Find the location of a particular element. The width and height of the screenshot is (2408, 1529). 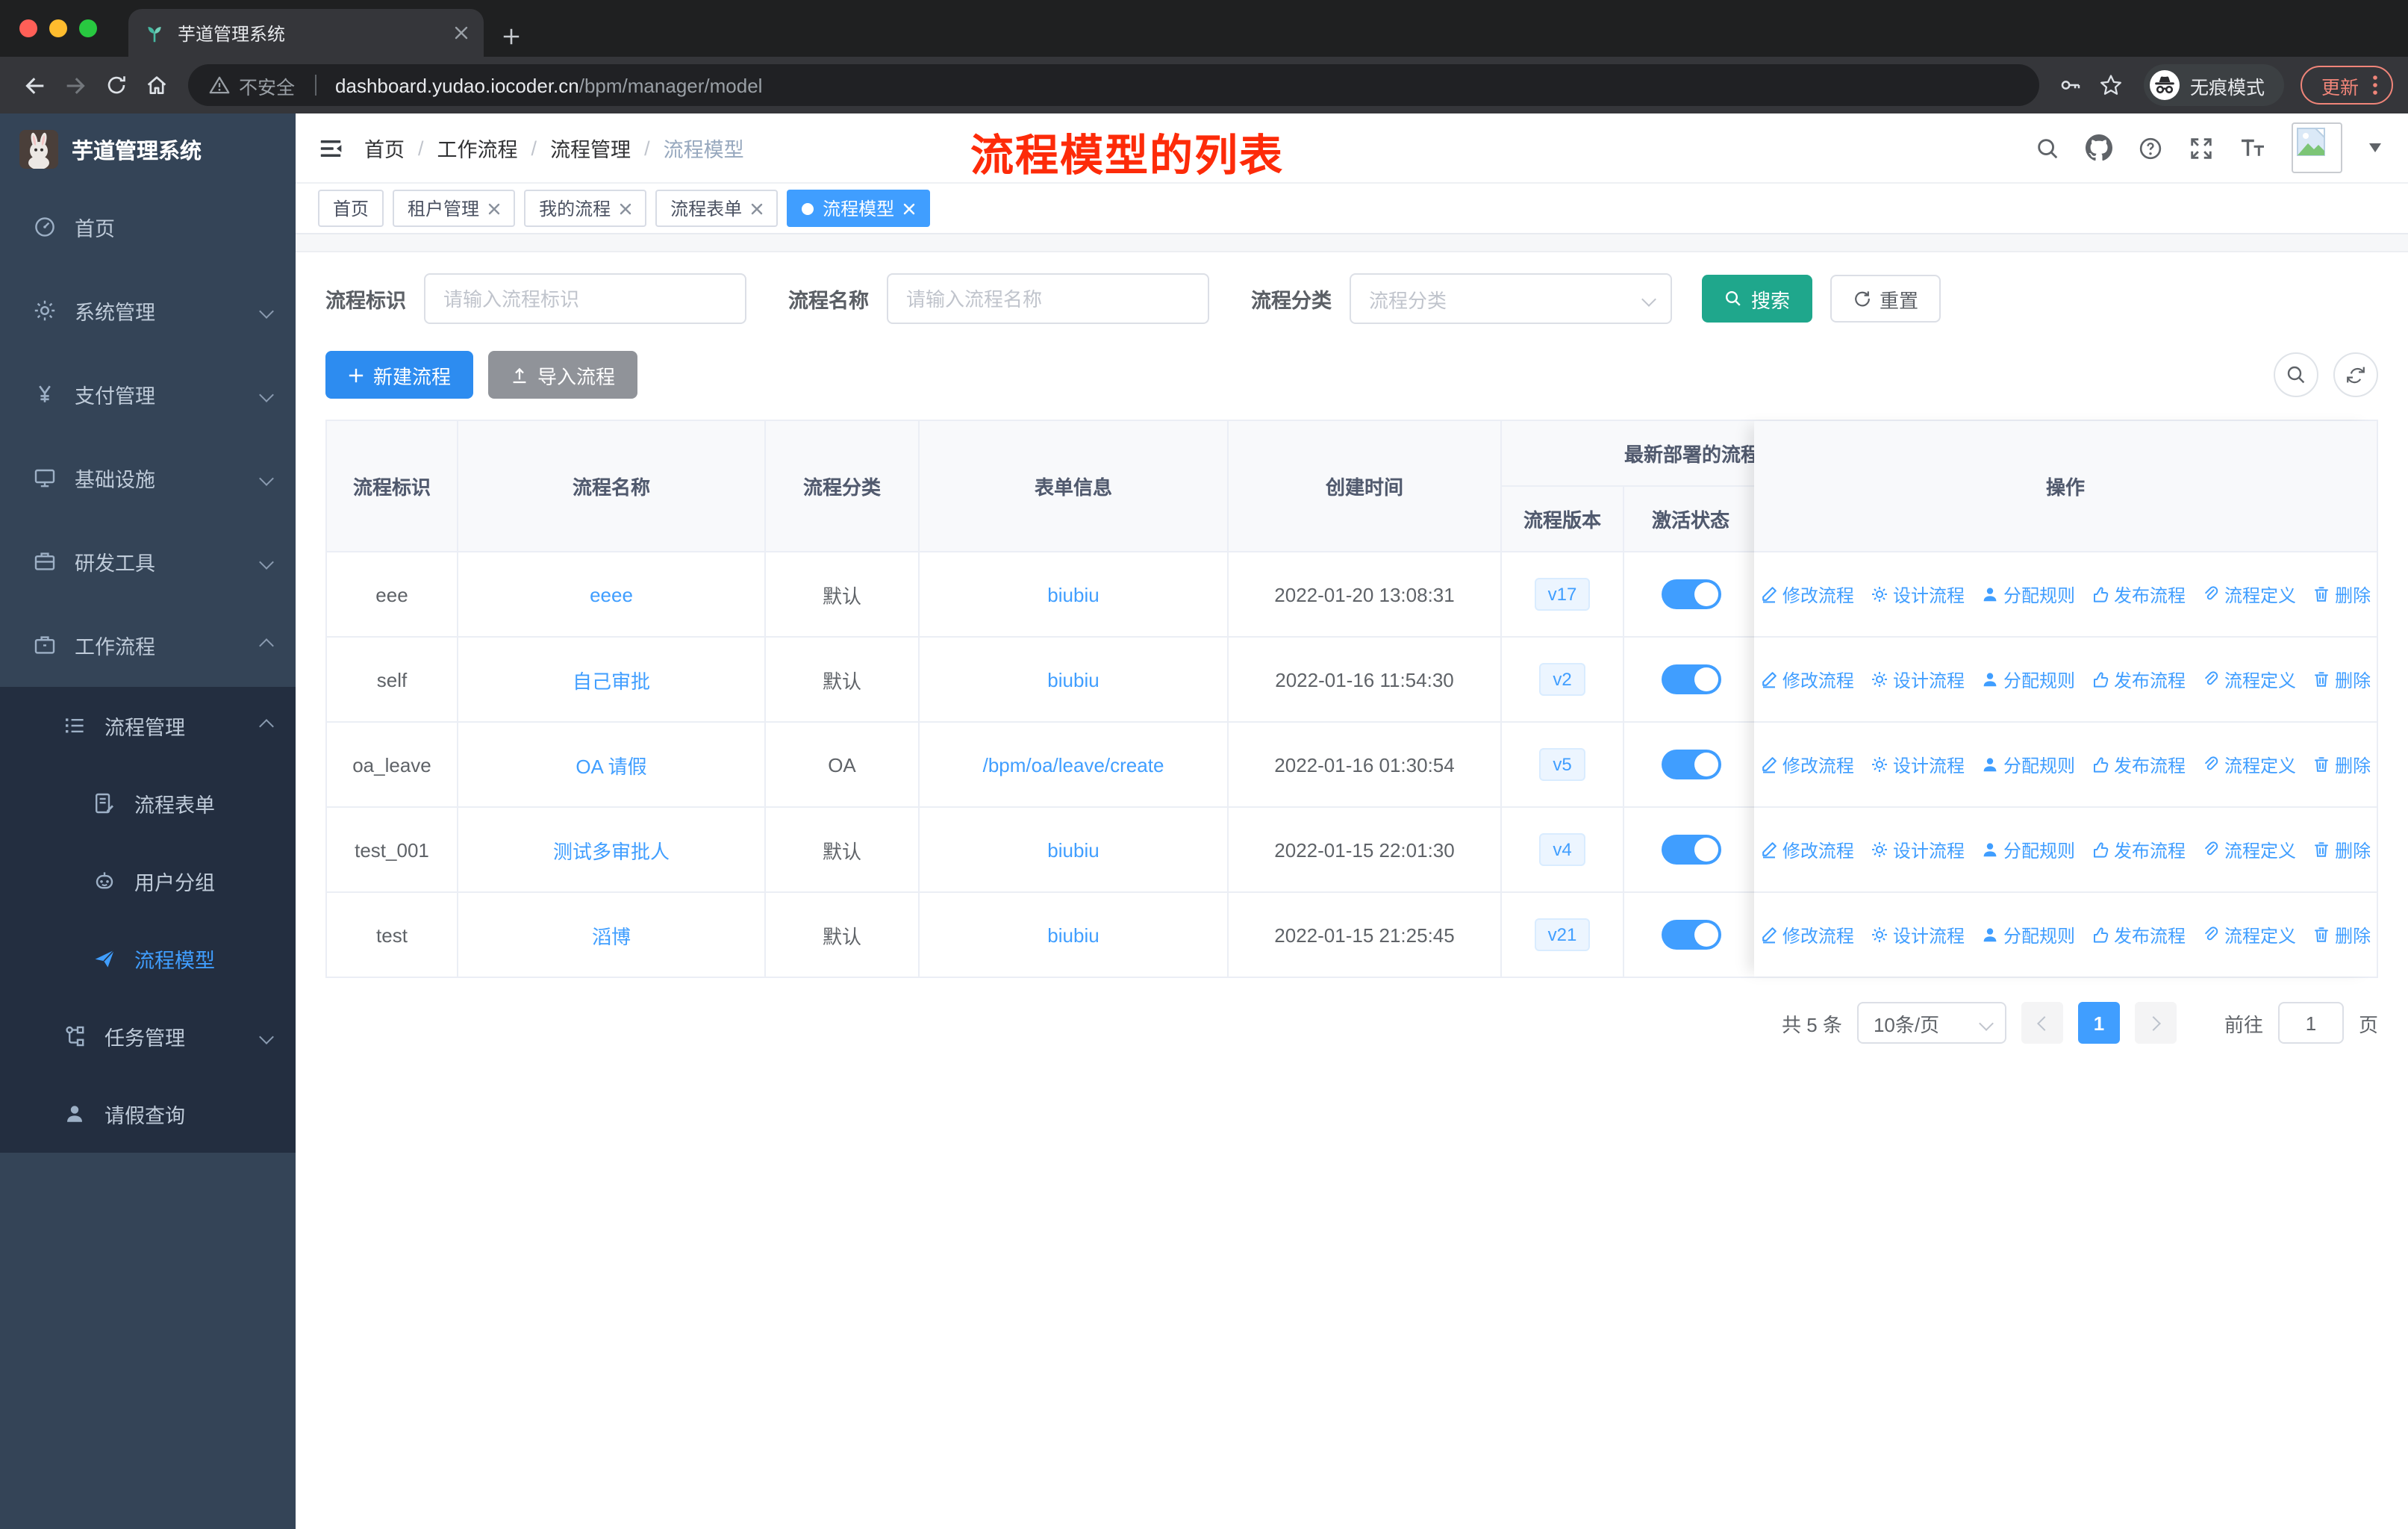

tag-process-model: 流程模型 is located at coordinates (859, 209).